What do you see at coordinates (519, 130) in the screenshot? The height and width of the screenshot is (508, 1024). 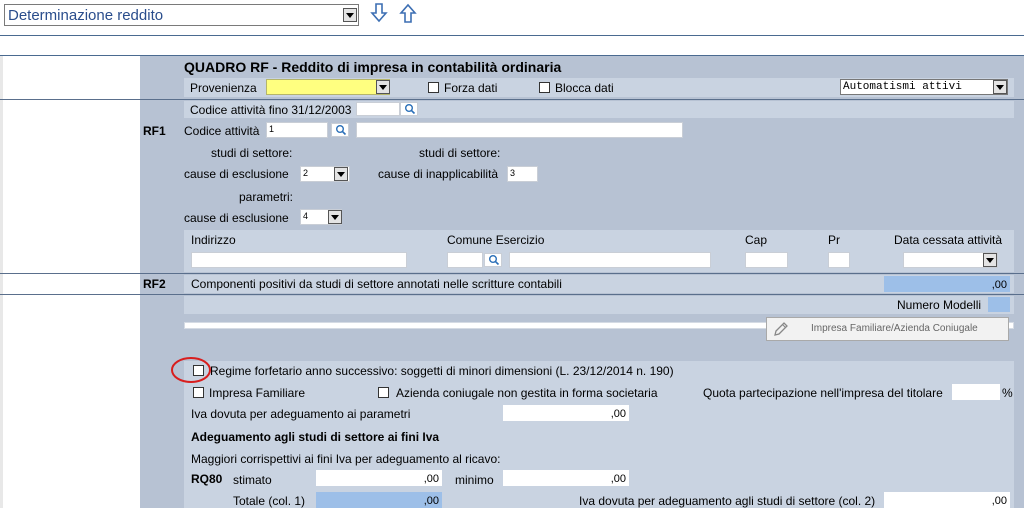 I see `descrizione-attivita-input` at bounding box center [519, 130].